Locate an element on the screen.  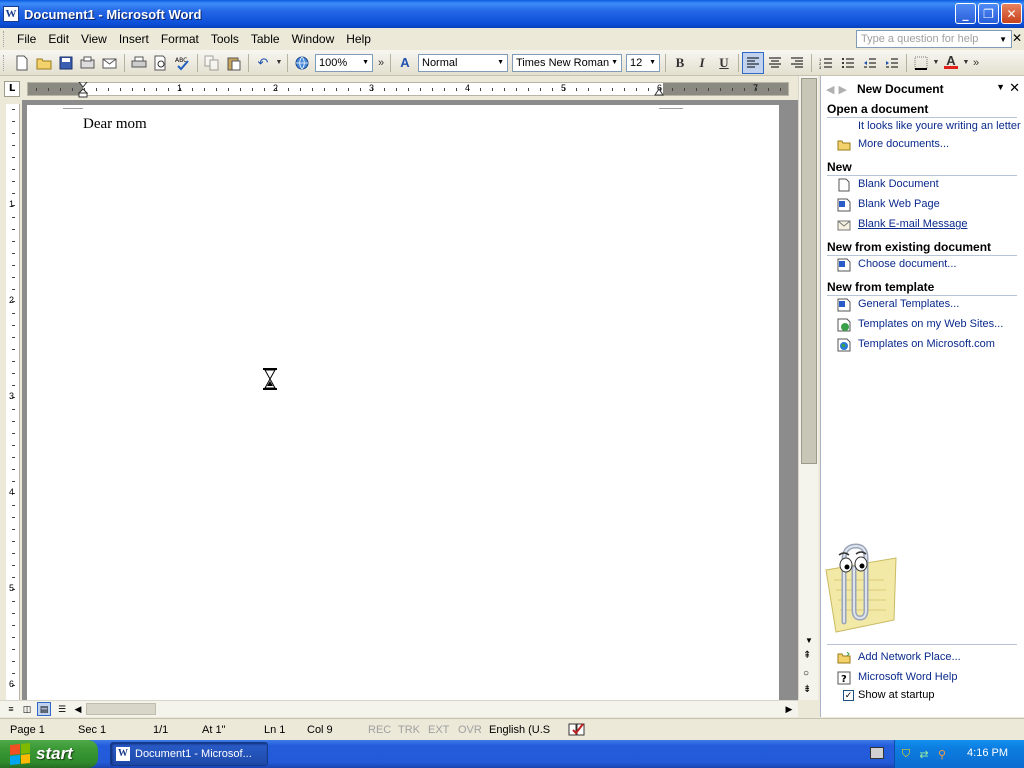
link-letter-wizard: It looks like youre writing an letter is located at coordinates (939, 126).